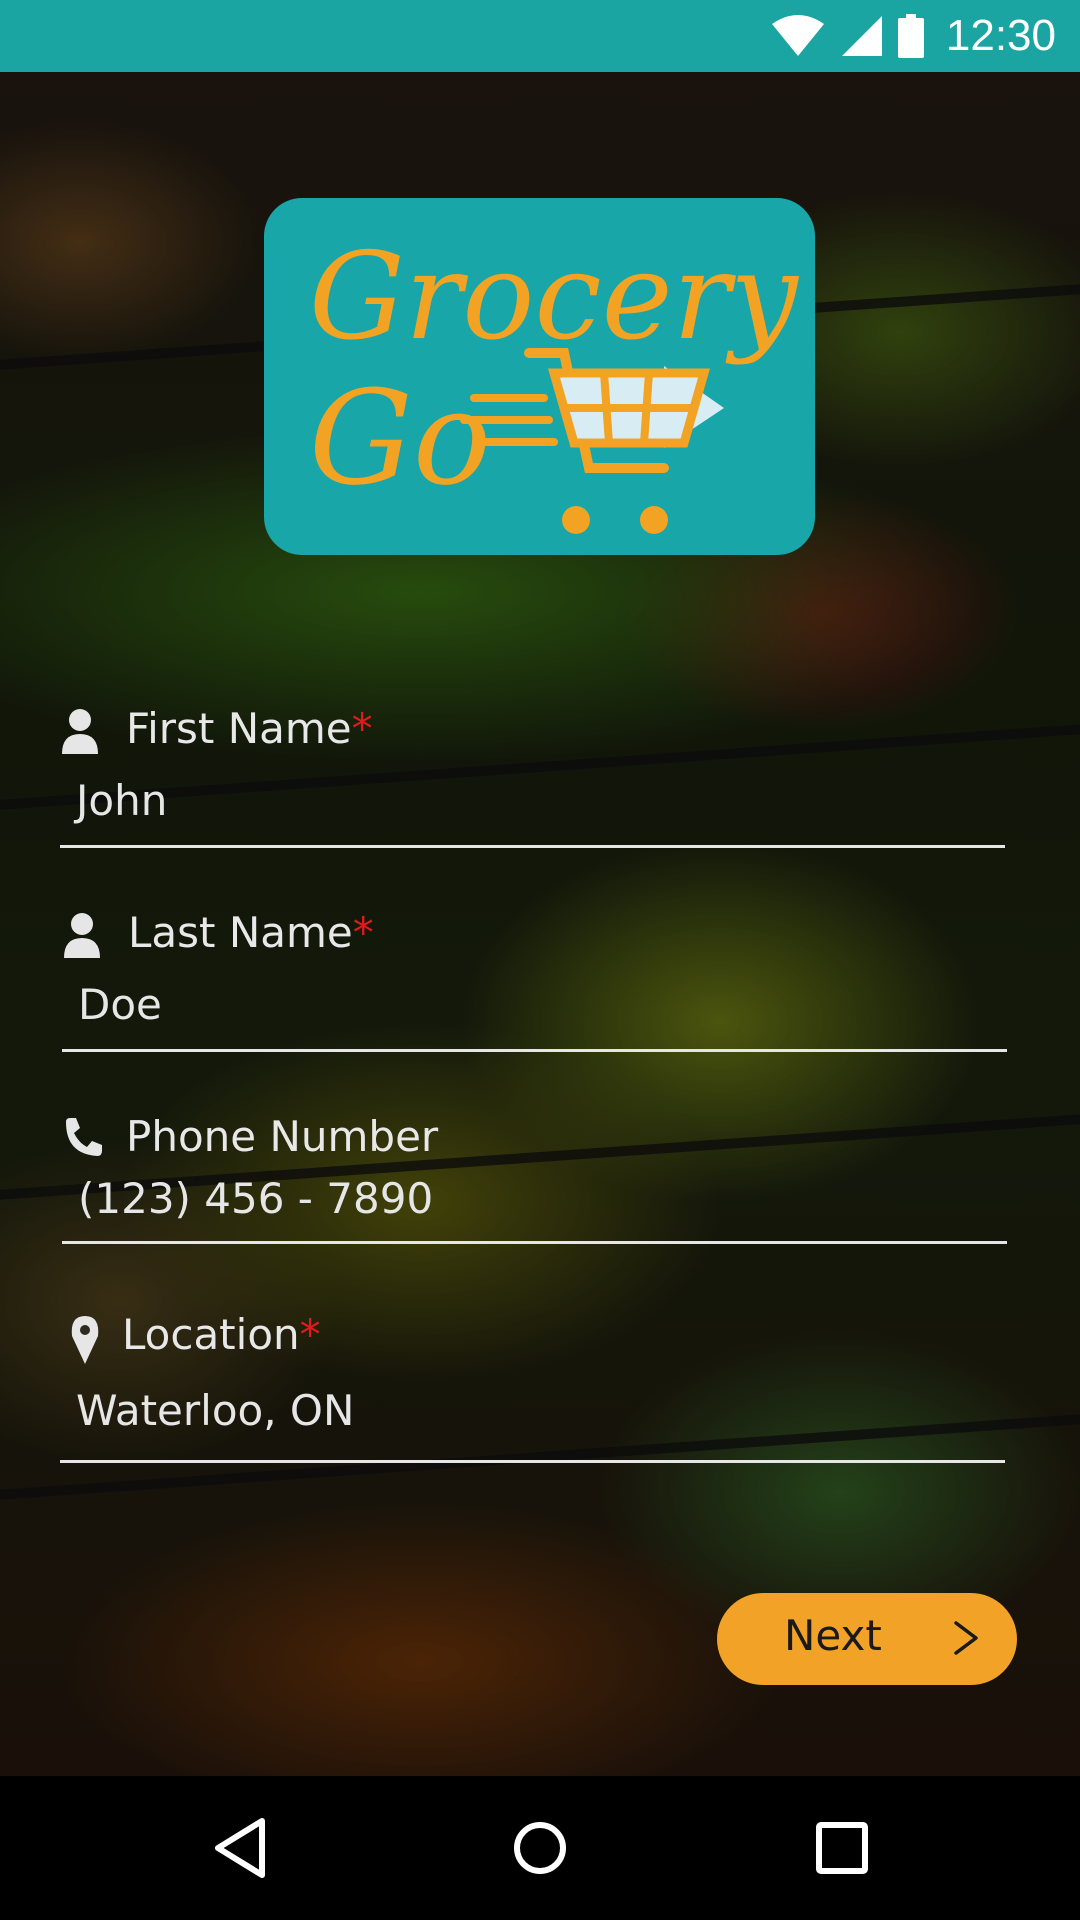 This screenshot has width=1080, height=1920. What do you see at coordinates (910, 36) in the screenshot?
I see `battery-icon` at bounding box center [910, 36].